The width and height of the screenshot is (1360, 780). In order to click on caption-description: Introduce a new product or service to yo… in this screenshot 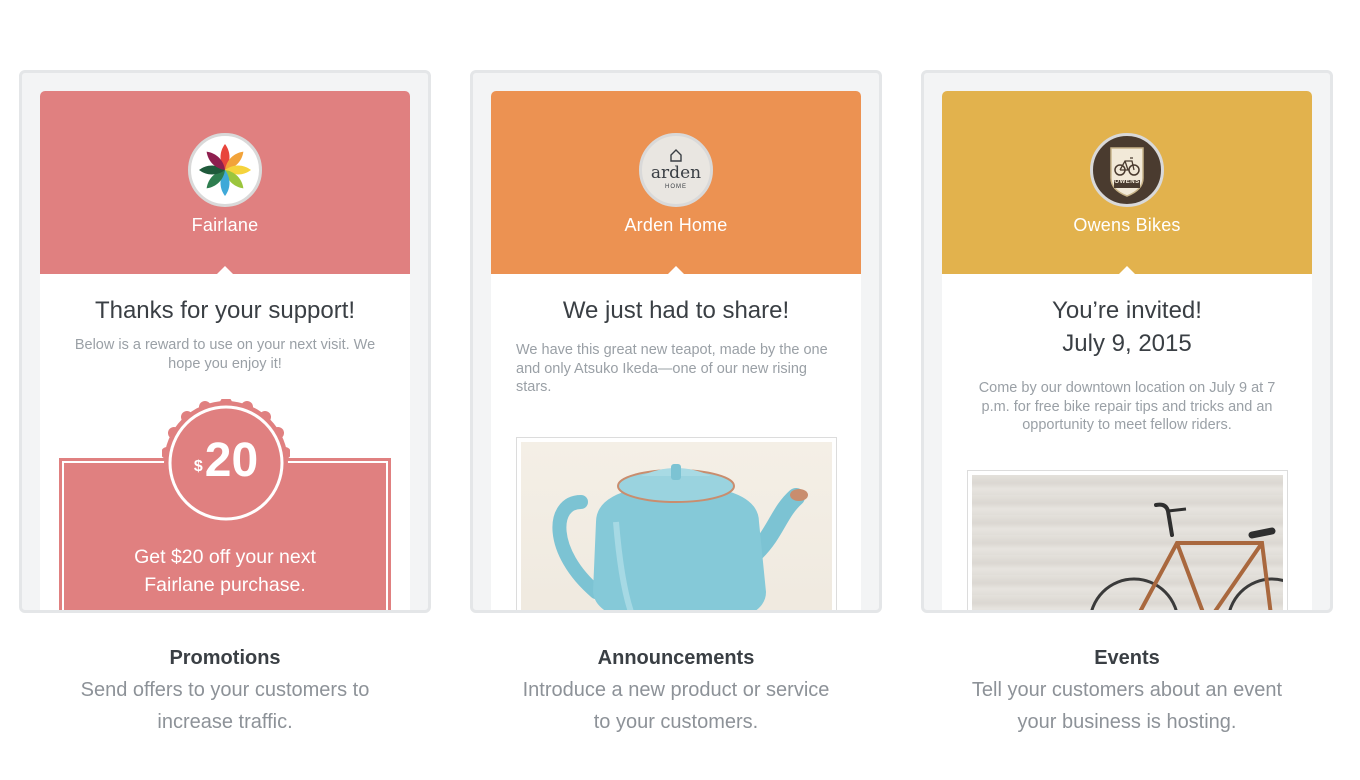, I will do `click(676, 706)`.